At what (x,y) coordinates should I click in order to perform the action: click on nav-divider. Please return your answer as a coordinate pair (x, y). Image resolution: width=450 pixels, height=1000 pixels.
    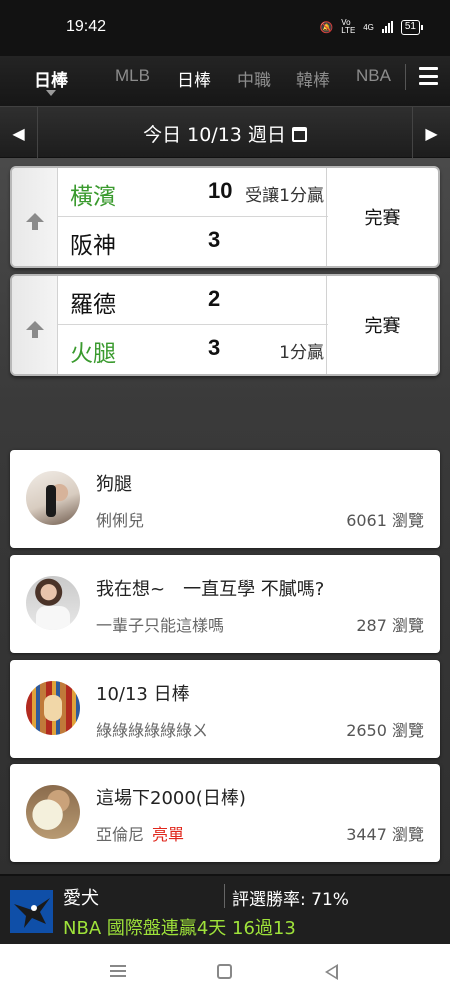
    Looking at the image, I should click on (405, 77).